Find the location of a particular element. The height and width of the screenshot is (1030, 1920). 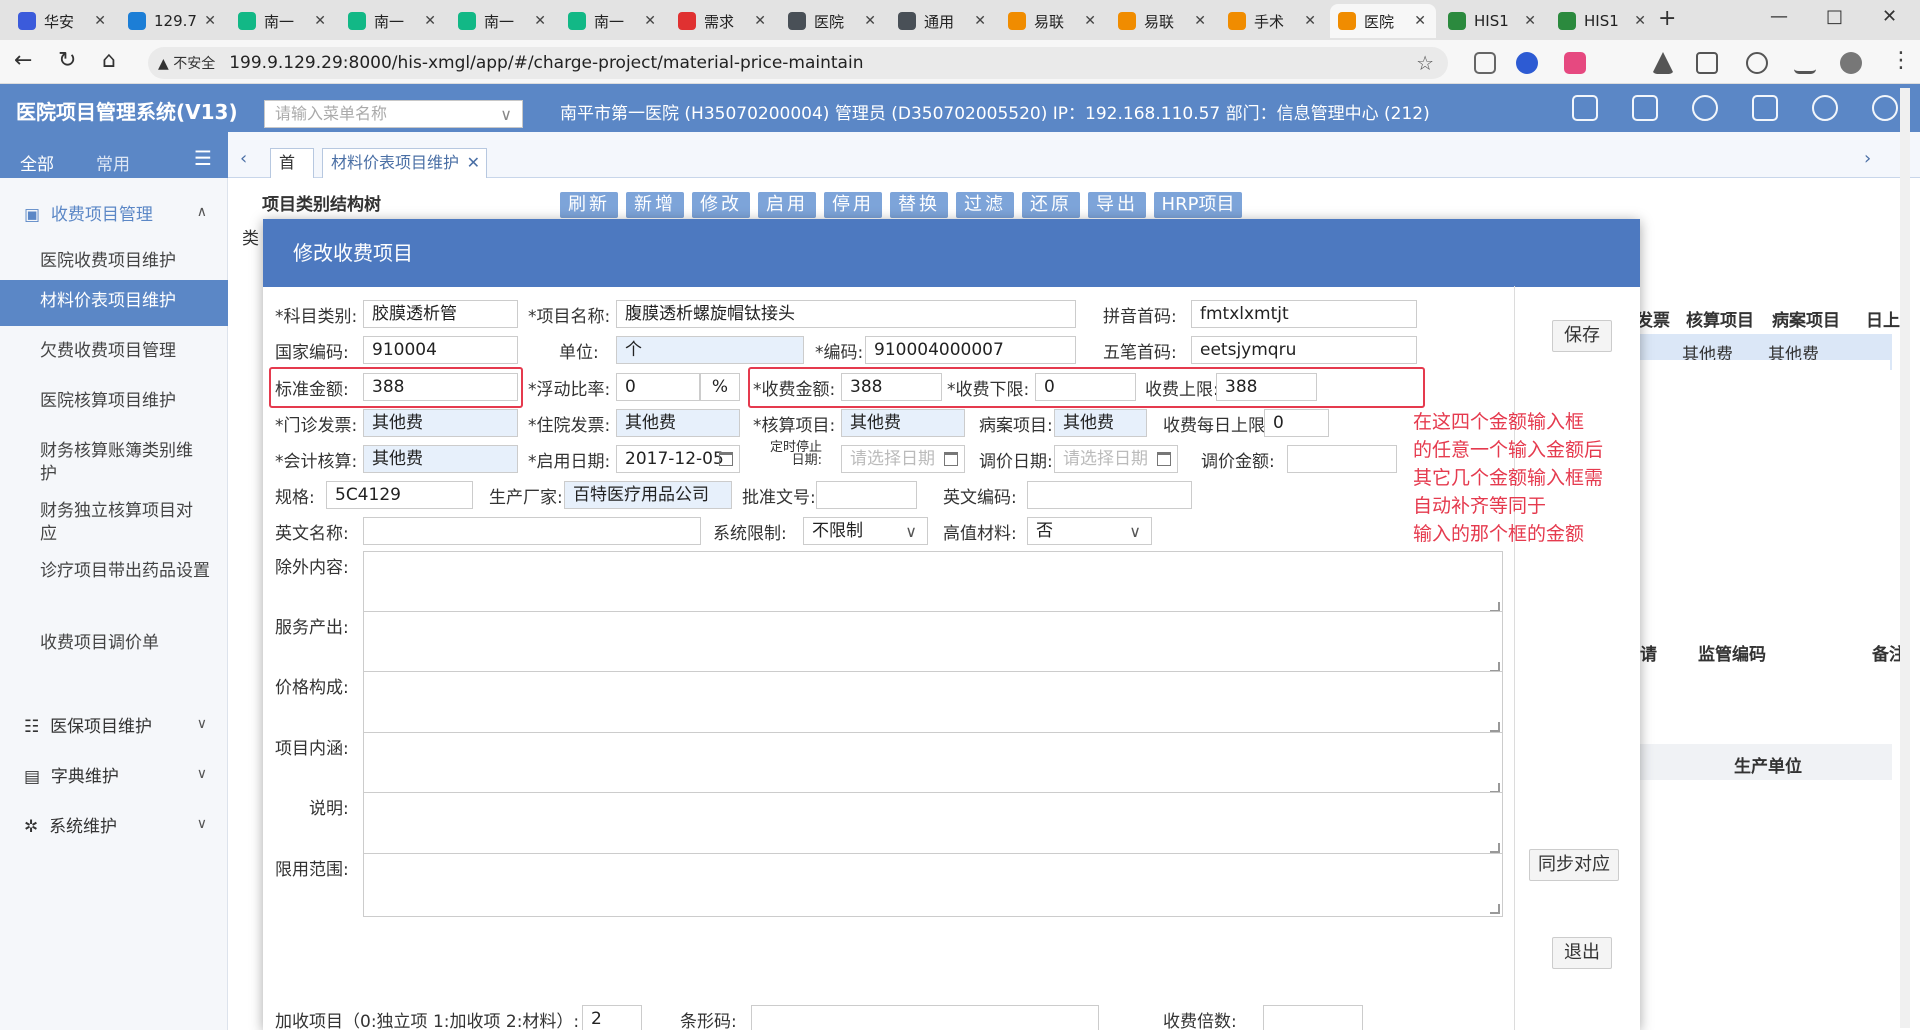

manufacturer-input: 百特医疗用品公司 is located at coordinates (648, 495).